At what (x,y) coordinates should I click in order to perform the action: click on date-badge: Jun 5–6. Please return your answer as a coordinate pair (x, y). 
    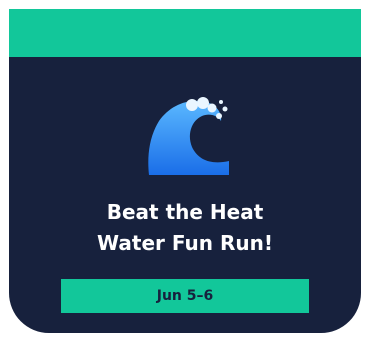
    Looking at the image, I should click on (185, 296).